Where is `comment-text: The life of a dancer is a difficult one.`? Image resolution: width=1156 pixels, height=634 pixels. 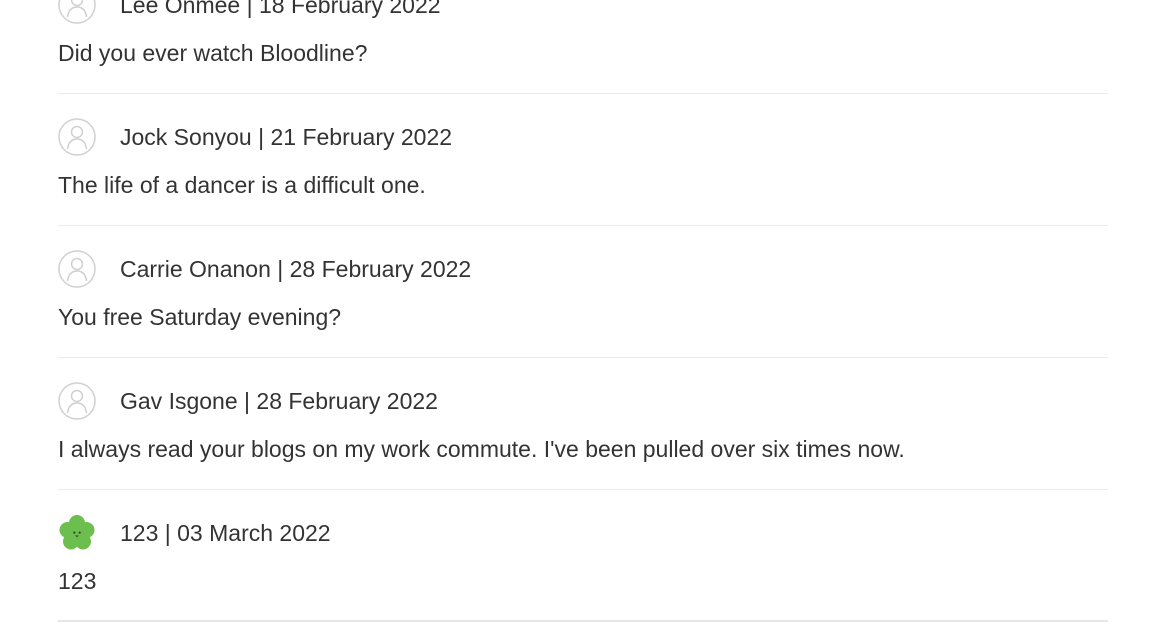 comment-text: The life of a dancer is a difficult one. is located at coordinates (242, 185).